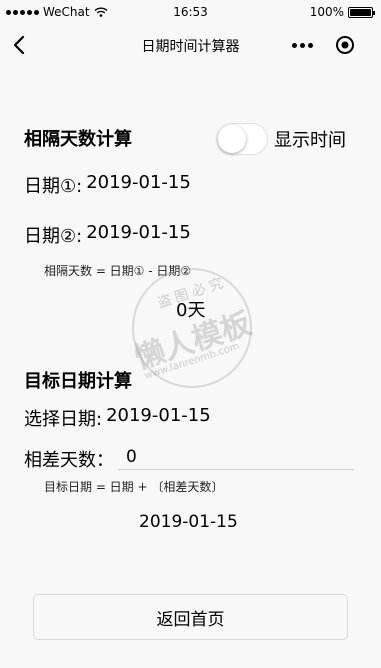 The height and width of the screenshot is (668, 381). I want to click on target-section-title: 目标日期计算, so click(78, 381).